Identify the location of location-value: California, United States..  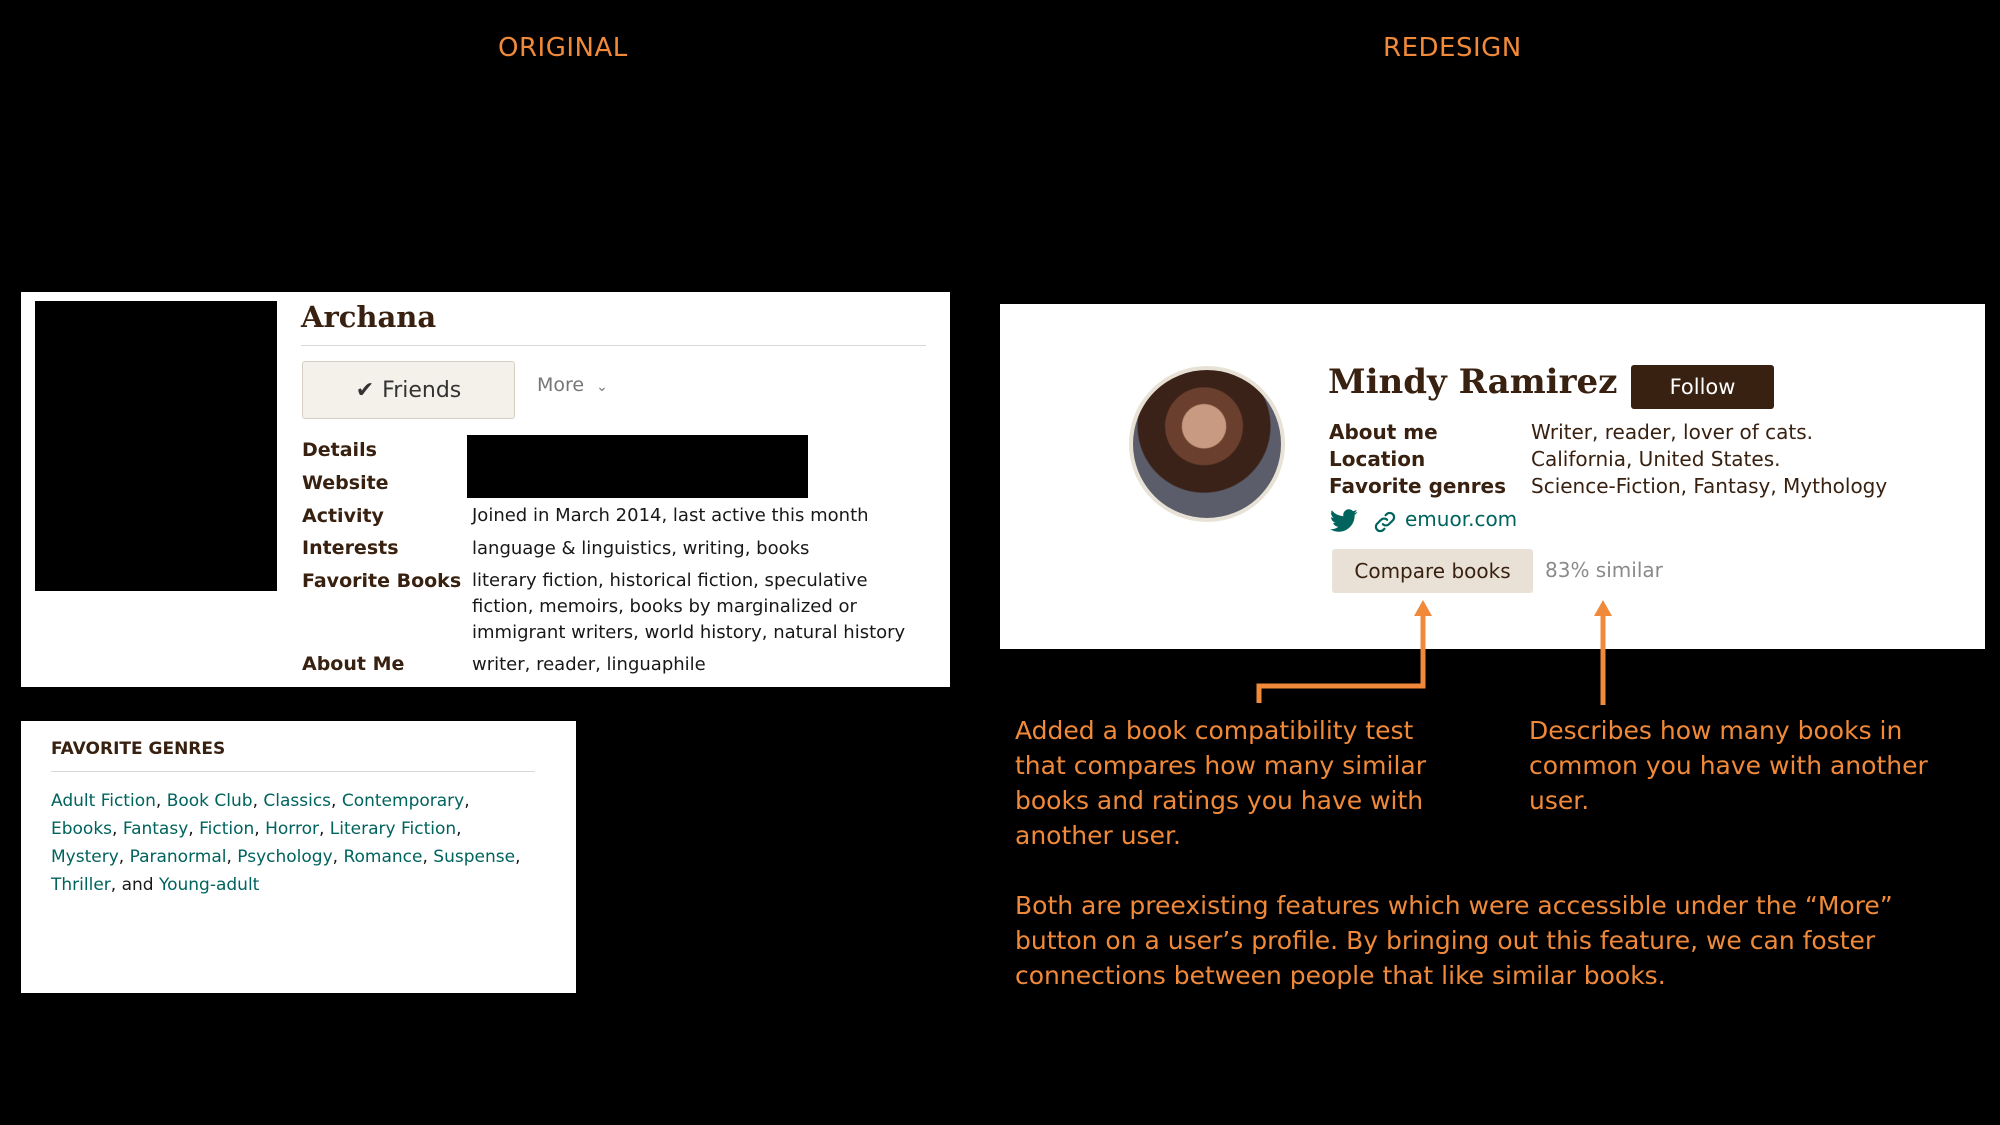
(1656, 459).